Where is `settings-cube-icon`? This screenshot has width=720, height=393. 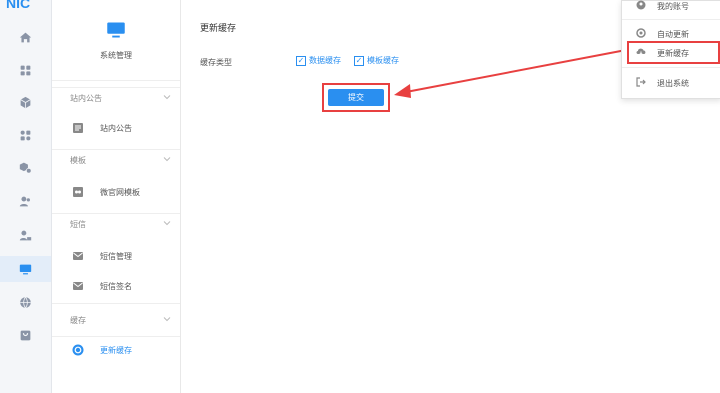
settings-cube-icon is located at coordinates (25, 168).